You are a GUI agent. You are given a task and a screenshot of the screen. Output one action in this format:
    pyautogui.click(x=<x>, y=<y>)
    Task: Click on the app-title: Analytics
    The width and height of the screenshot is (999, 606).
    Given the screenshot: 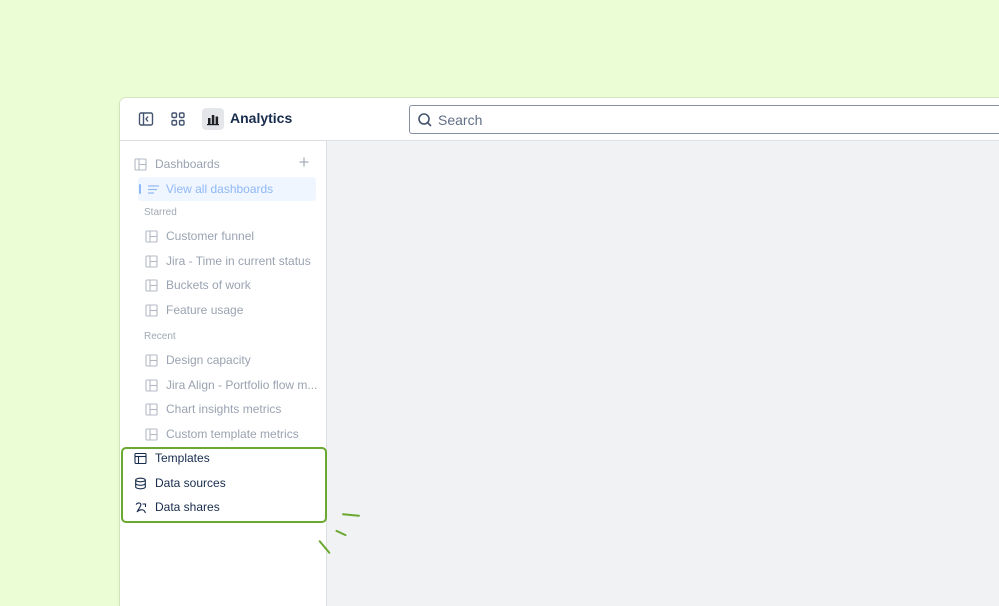 What is the action you would take?
    pyautogui.click(x=261, y=118)
    